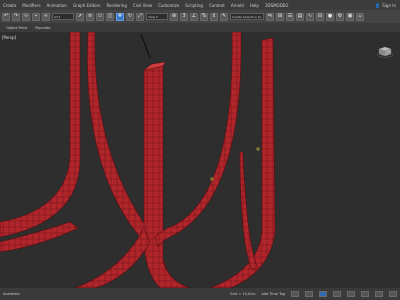 Image resolution: width=400 pixels, height=300 pixels. I want to click on rotate-icon: ↻, so click(130, 16).